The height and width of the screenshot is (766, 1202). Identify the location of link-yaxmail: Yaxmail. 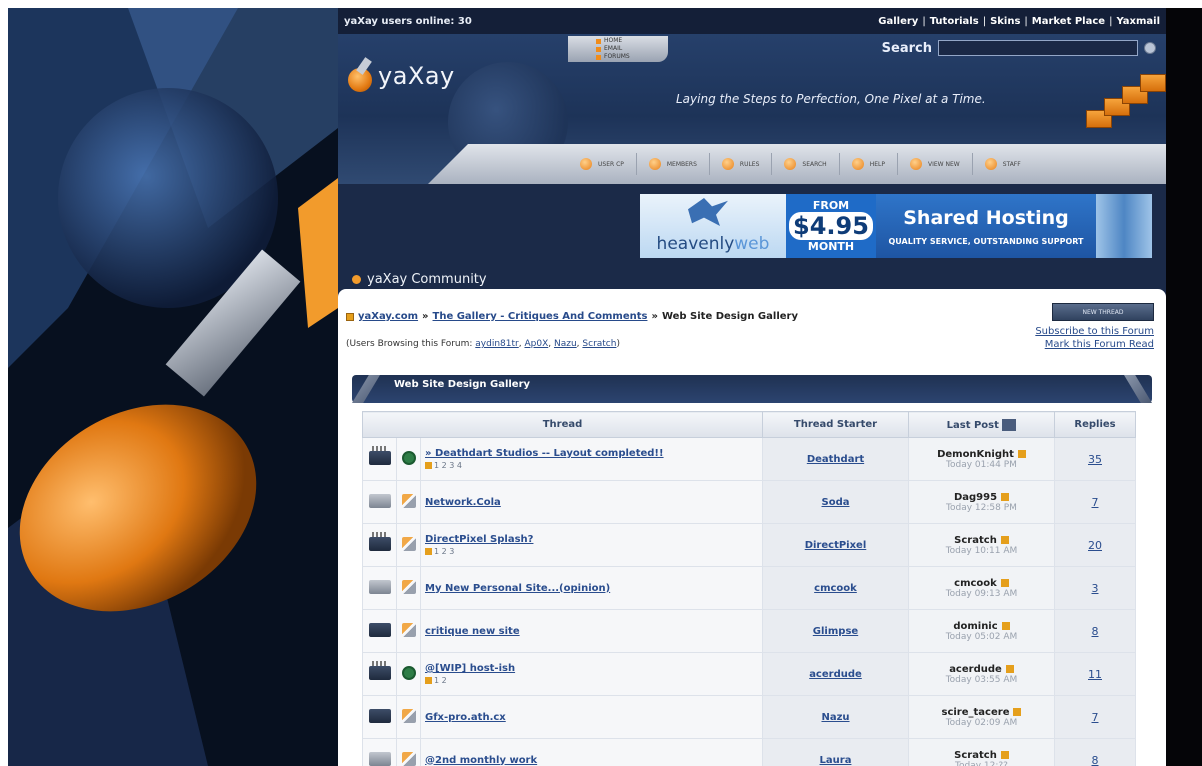
(1138, 21).